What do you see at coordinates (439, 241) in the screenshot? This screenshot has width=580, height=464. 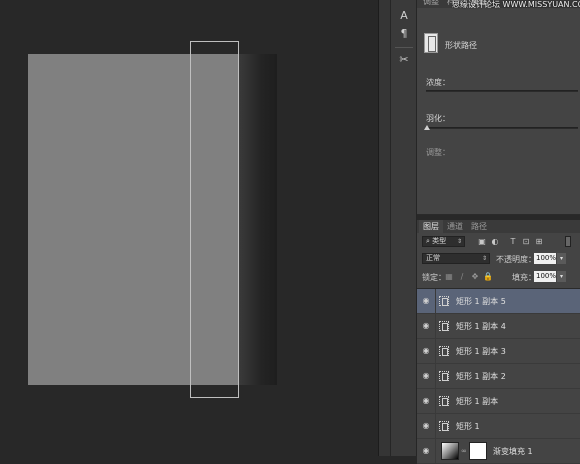 I see `layer-filter-value: 类型` at bounding box center [439, 241].